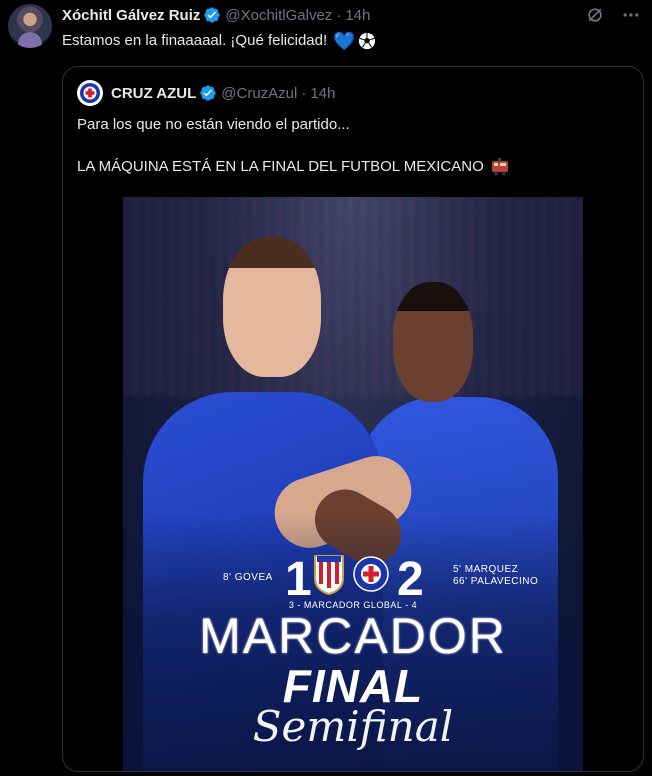 Image resolution: width=652 pixels, height=776 pixels. Describe the element at coordinates (433, 342) in the screenshot. I see `player-right-head` at that location.